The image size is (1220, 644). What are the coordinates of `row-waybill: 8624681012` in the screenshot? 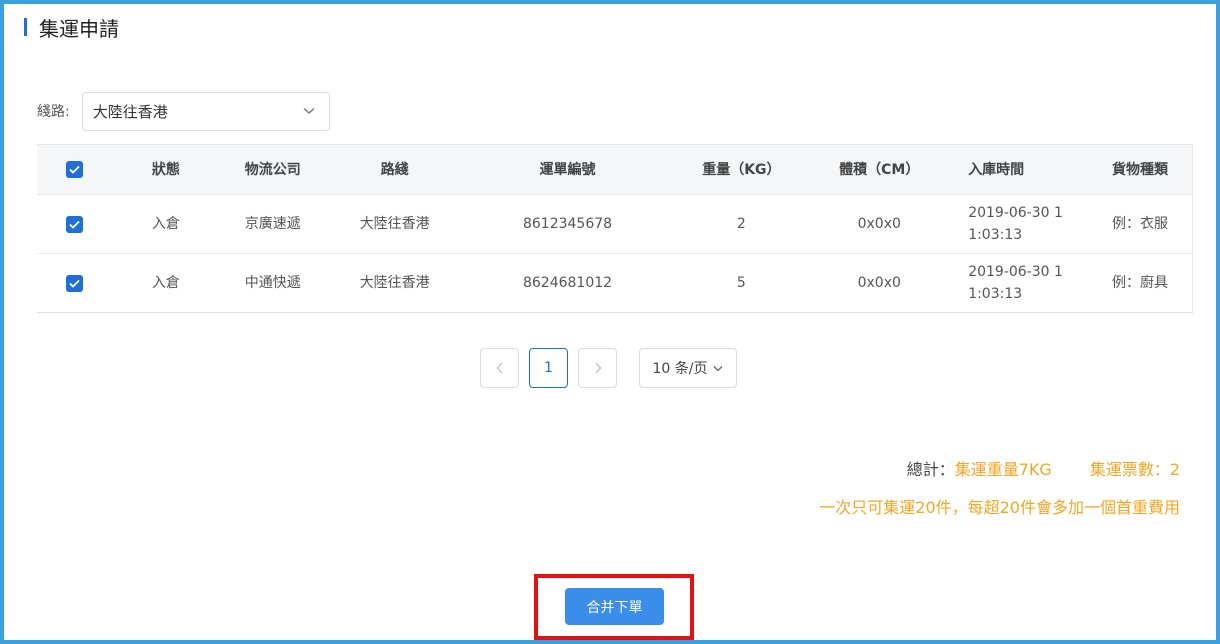 It's located at (567, 283).